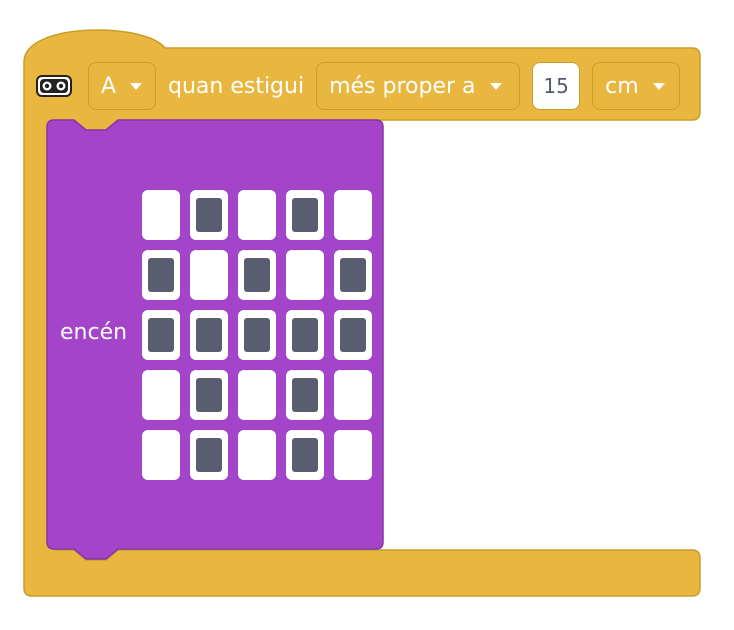 The width and height of the screenshot is (734, 630). I want to click on distance-input: 15, so click(556, 86).